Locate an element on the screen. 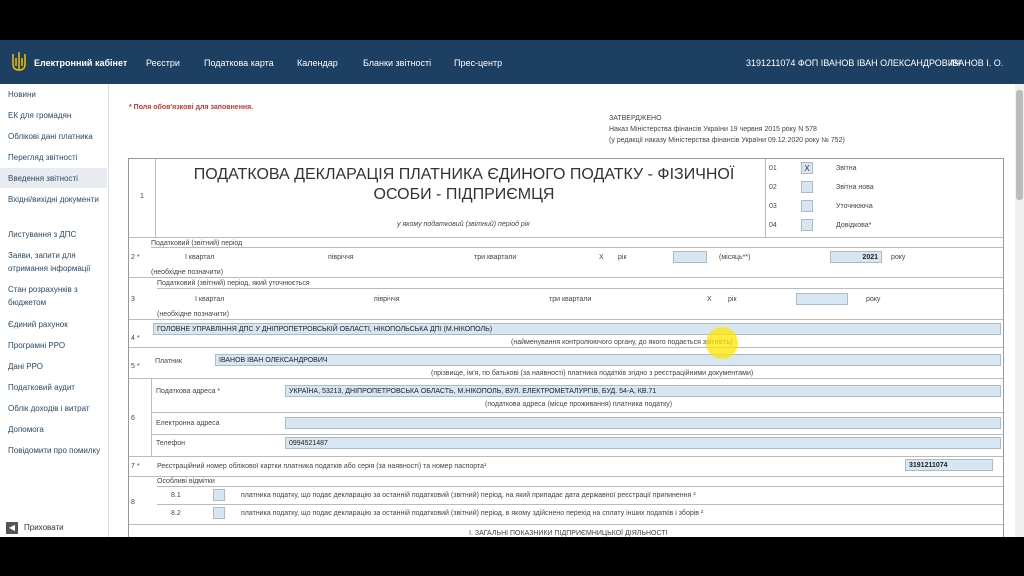 The height and width of the screenshot is (576, 1024). email-input is located at coordinates (643, 423).